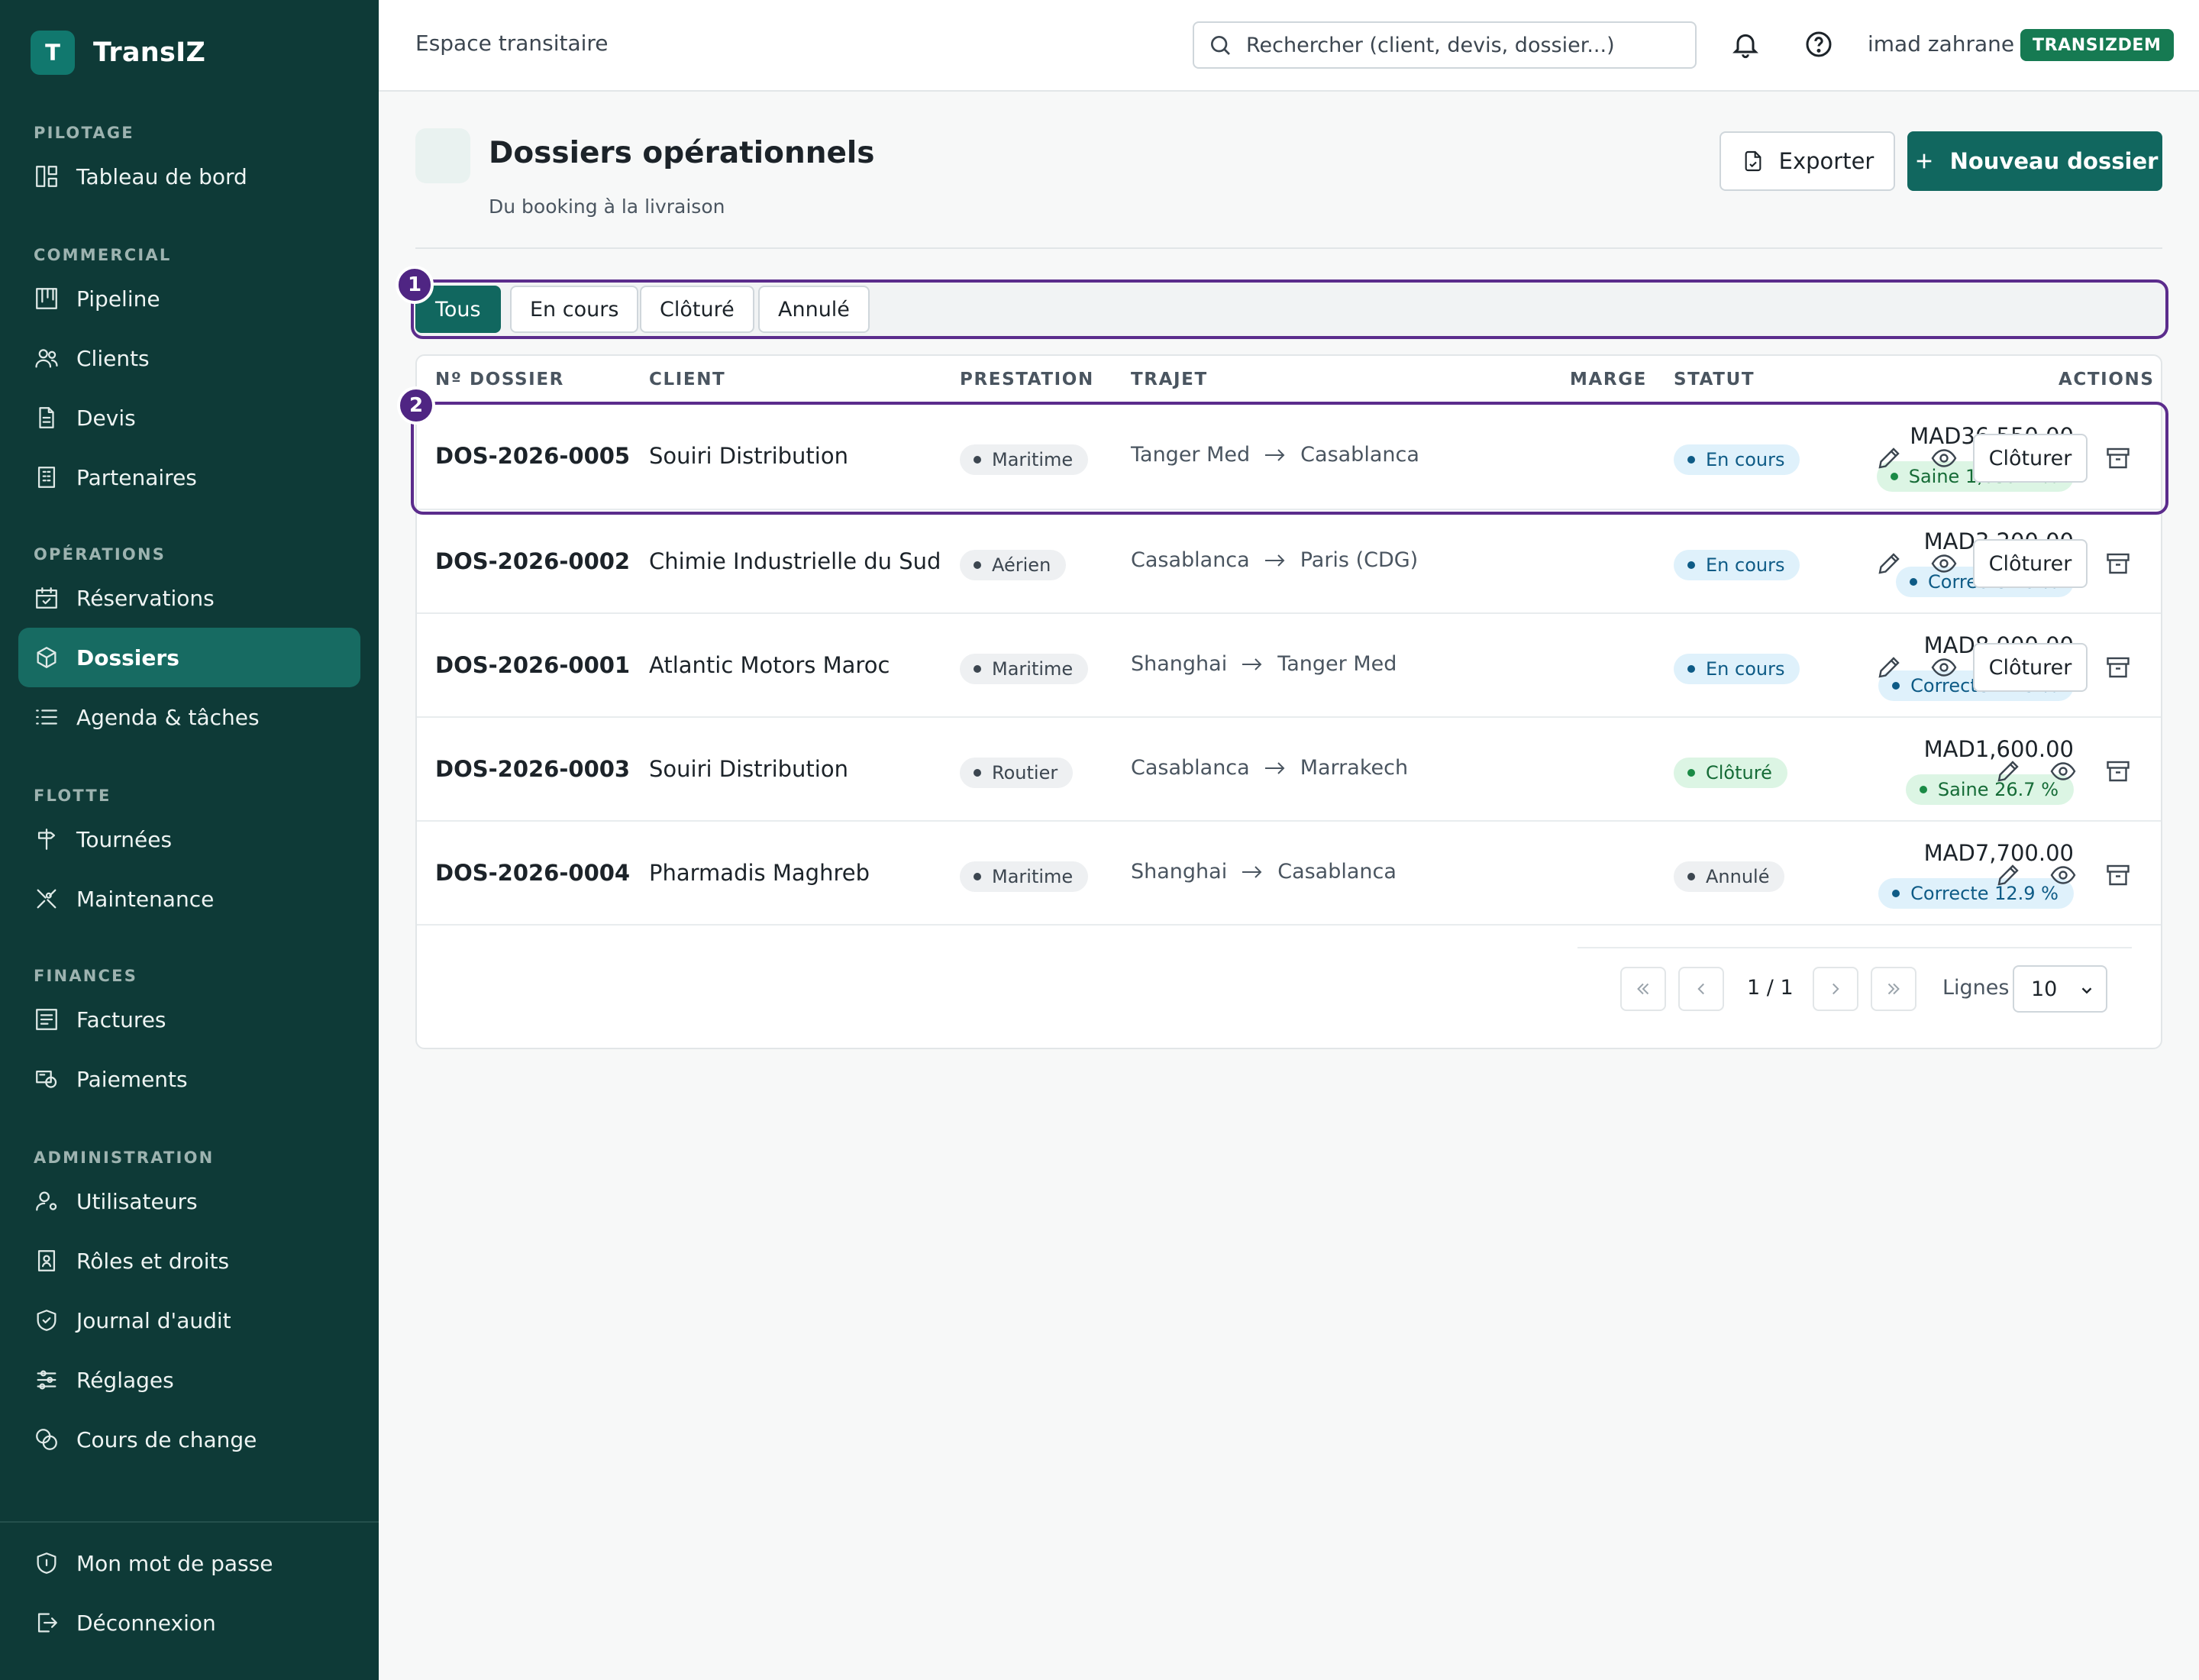 The image size is (2199, 1680). Describe the element at coordinates (189, 358) in the screenshot. I see `sidebar-item-clients: Clients` at that location.